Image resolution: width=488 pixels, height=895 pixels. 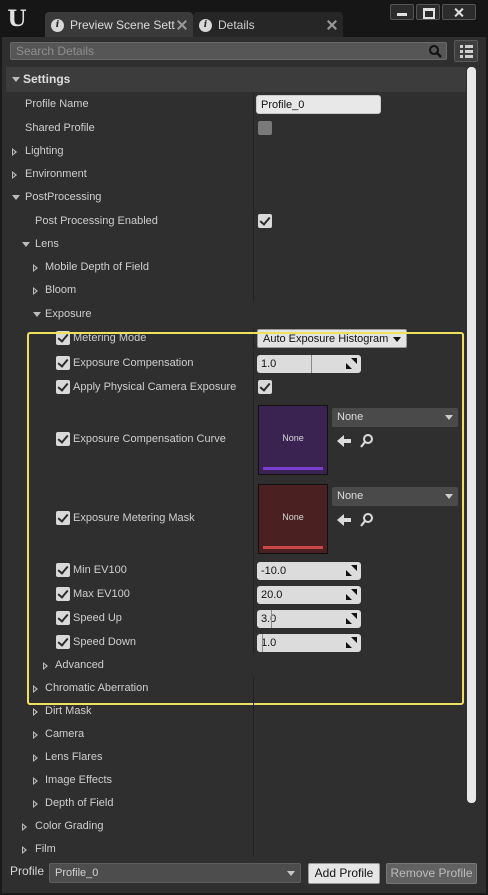 I want to click on profile-dropdown: Profile_0, so click(x=175, y=873).